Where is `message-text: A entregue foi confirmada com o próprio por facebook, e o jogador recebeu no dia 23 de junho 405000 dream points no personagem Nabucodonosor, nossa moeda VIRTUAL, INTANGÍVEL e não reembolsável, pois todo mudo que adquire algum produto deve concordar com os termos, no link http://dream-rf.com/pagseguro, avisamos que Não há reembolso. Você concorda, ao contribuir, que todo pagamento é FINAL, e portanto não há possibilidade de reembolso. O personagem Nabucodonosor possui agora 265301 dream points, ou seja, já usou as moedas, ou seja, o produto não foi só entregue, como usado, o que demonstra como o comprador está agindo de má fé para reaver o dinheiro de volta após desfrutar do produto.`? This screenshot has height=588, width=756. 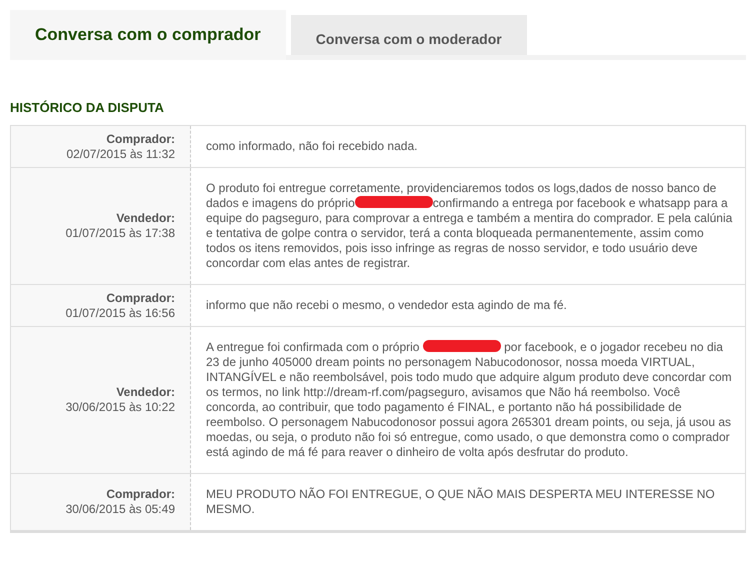 message-text: A entregue foi confirmada com o próprio por facebook, e o jogador recebeu no dia 23 de junho 405000 dream points no personagem Nabucodonosor, nossa moeda VIRTUAL, INTANGÍVEL e não reembolsável, pois todo mudo que adquire algum produto deve concordar com os termos, no link http://dream-rf.com/pagseguro, avisamos que Não há reembolso. Você concorda, ao contribuir, que todo pagamento é FINAL, e portanto não há possibilidade de reembolso. O personagem Nabucodonosor possui agora 265301 dream points, ou seja, já usou as moedas, ou seja, o produto não foi só entregue, como usado, o que demonstra como o comprador está agindo de má fé para reaver o dinheiro de volta após desfrutar do produto. is located at coordinates (469, 400).